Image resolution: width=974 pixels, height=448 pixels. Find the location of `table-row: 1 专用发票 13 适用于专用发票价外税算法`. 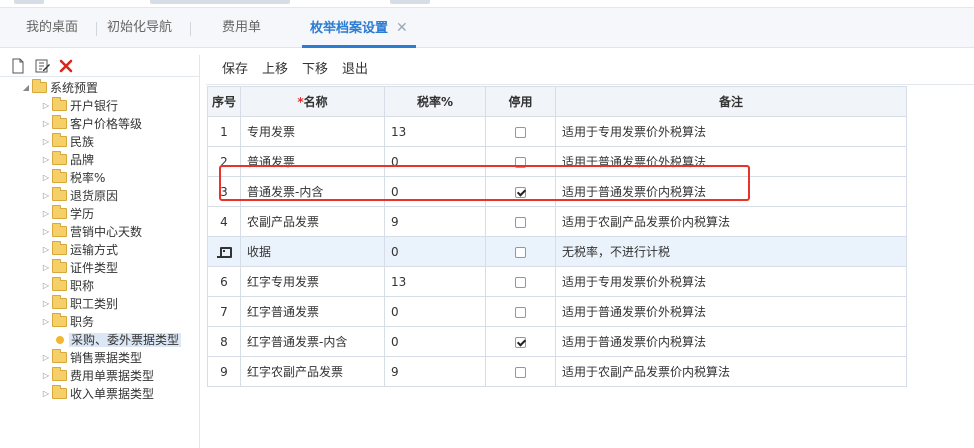

table-row: 1 专用发票 13 适用于专用发票价外税算法 is located at coordinates (557, 131).